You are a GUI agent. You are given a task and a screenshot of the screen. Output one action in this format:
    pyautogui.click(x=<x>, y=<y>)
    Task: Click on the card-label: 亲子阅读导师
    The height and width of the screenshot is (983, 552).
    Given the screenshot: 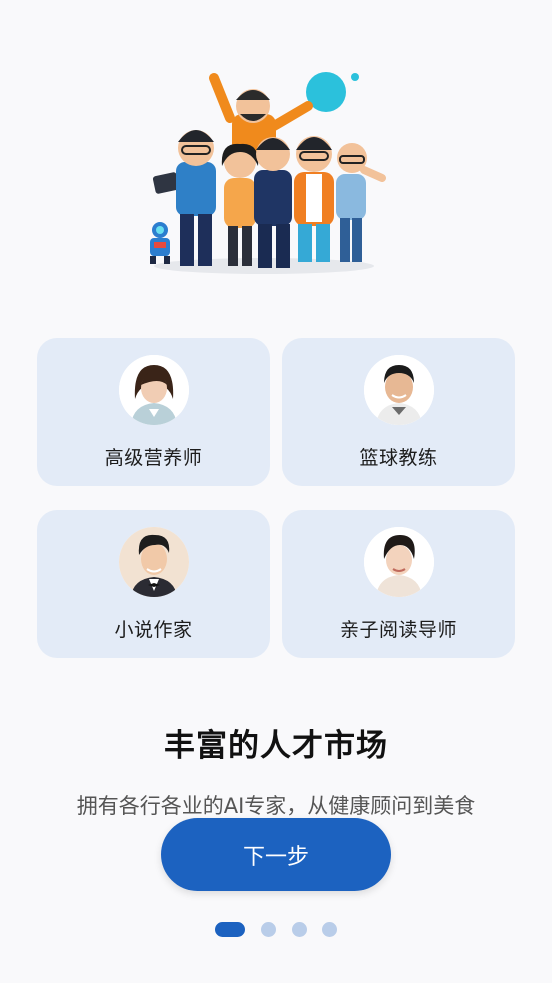 What is the action you would take?
    pyautogui.click(x=398, y=630)
    